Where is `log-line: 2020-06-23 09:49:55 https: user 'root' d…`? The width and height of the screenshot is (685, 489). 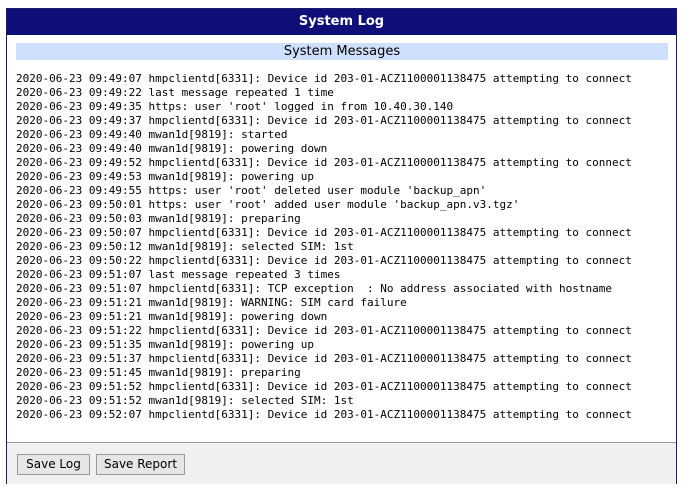 log-line: 2020-06-23 09:49:55 https: user 'root' d… is located at coordinates (251, 190).